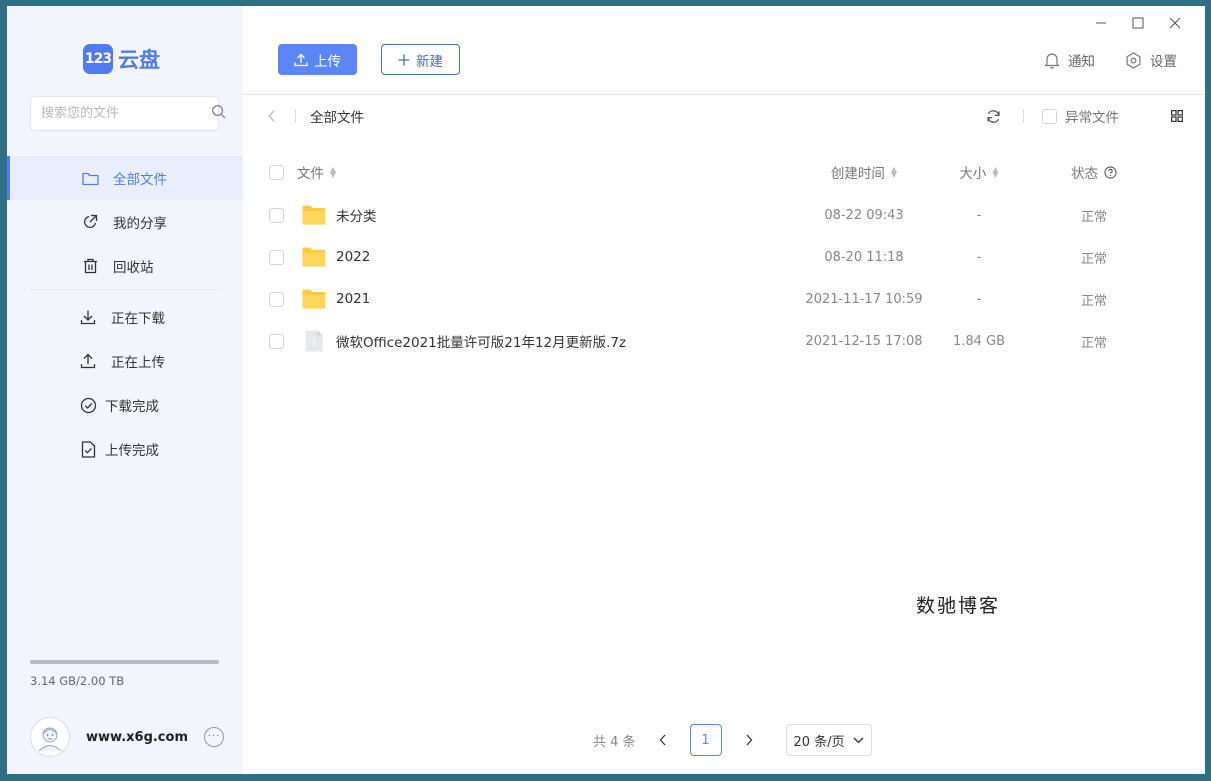  Describe the element at coordinates (137, 737) in the screenshot. I see `username: www.x6g.com` at that location.